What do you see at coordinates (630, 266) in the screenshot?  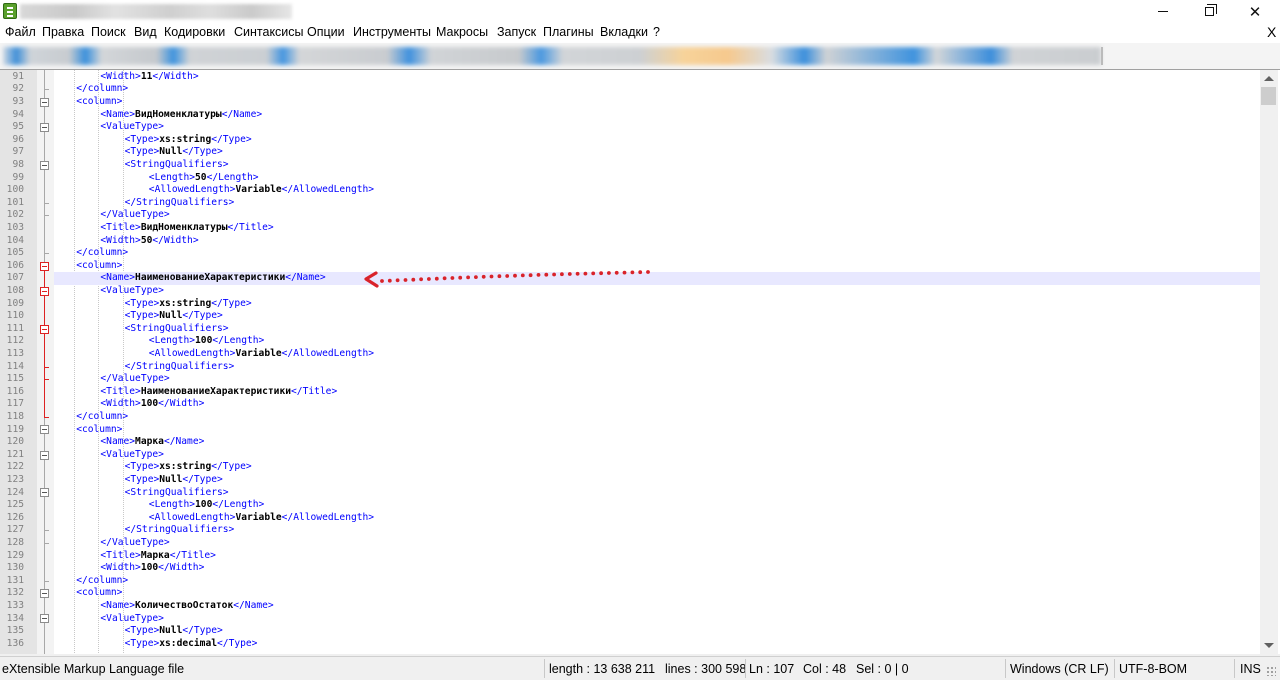 I see `code-line: 106 <column>` at bounding box center [630, 266].